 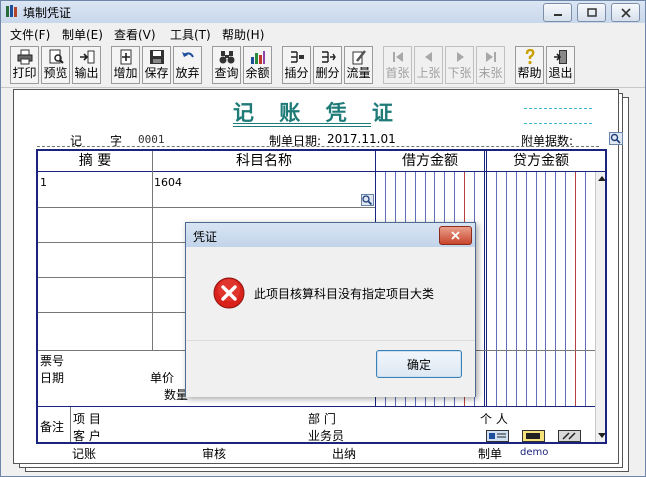 I want to click on balance-button: 余额, so click(x=257, y=65).